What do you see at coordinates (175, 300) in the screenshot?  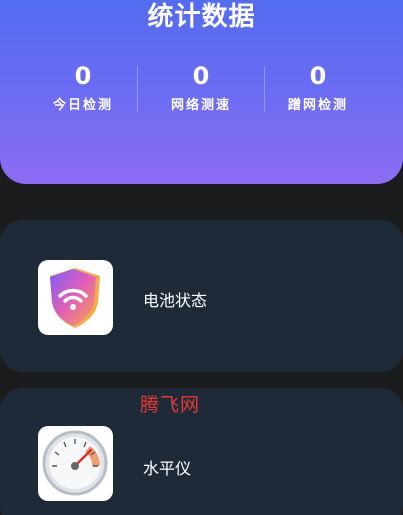 I see `feature-label: 电池状态` at bounding box center [175, 300].